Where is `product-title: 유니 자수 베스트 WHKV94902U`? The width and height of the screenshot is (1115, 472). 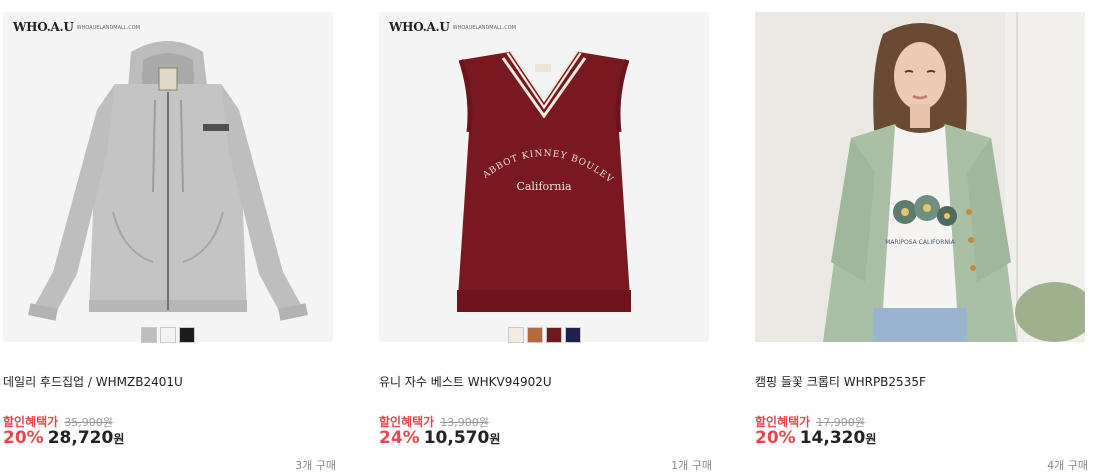
product-title: 유니 자수 베스트 WHKV94902U is located at coordinates (465, 381).